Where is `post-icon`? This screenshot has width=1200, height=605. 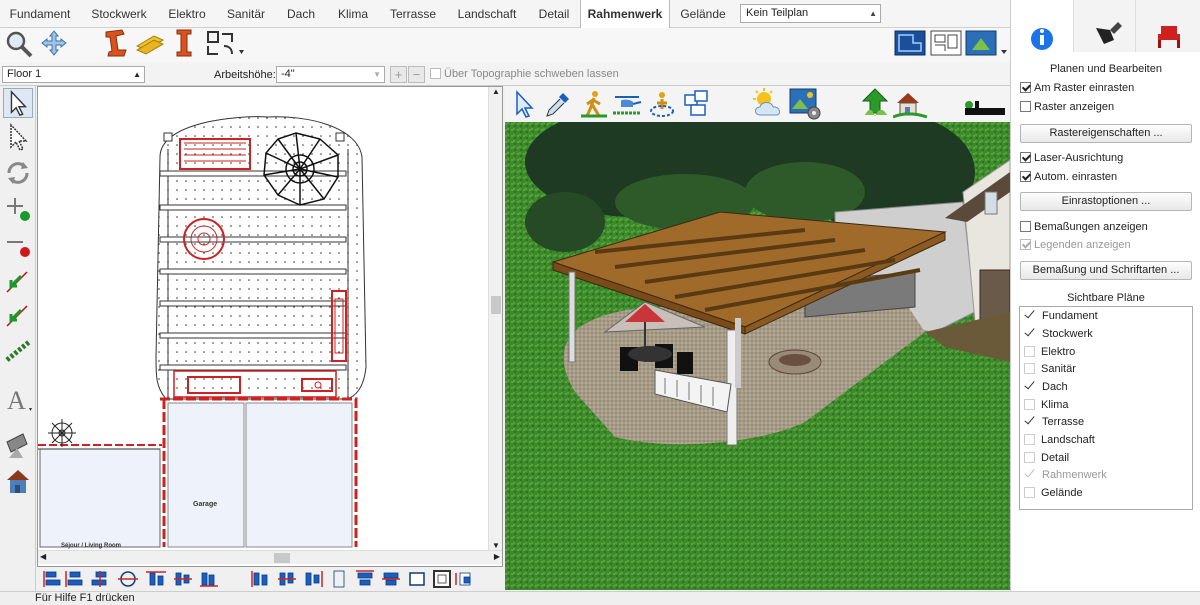 post-icon is located at coordinates (184, 43).